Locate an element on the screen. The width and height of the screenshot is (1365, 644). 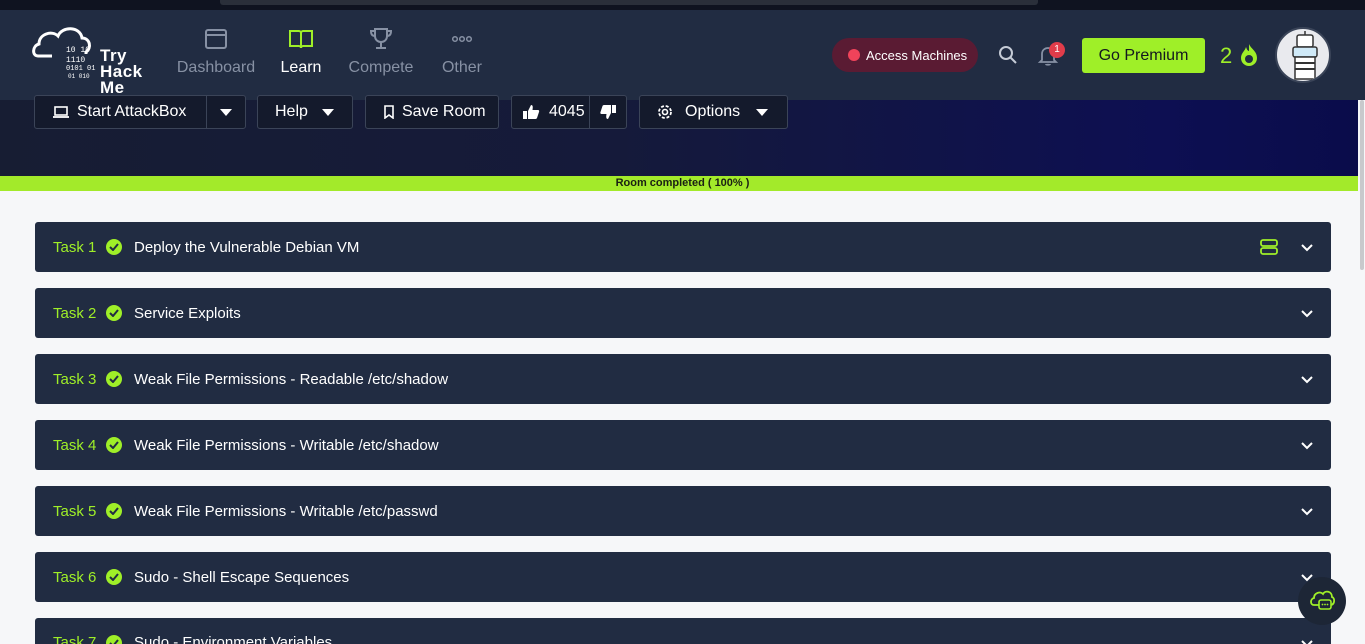
like-count: 4045 is located at coordinates (567, 111).